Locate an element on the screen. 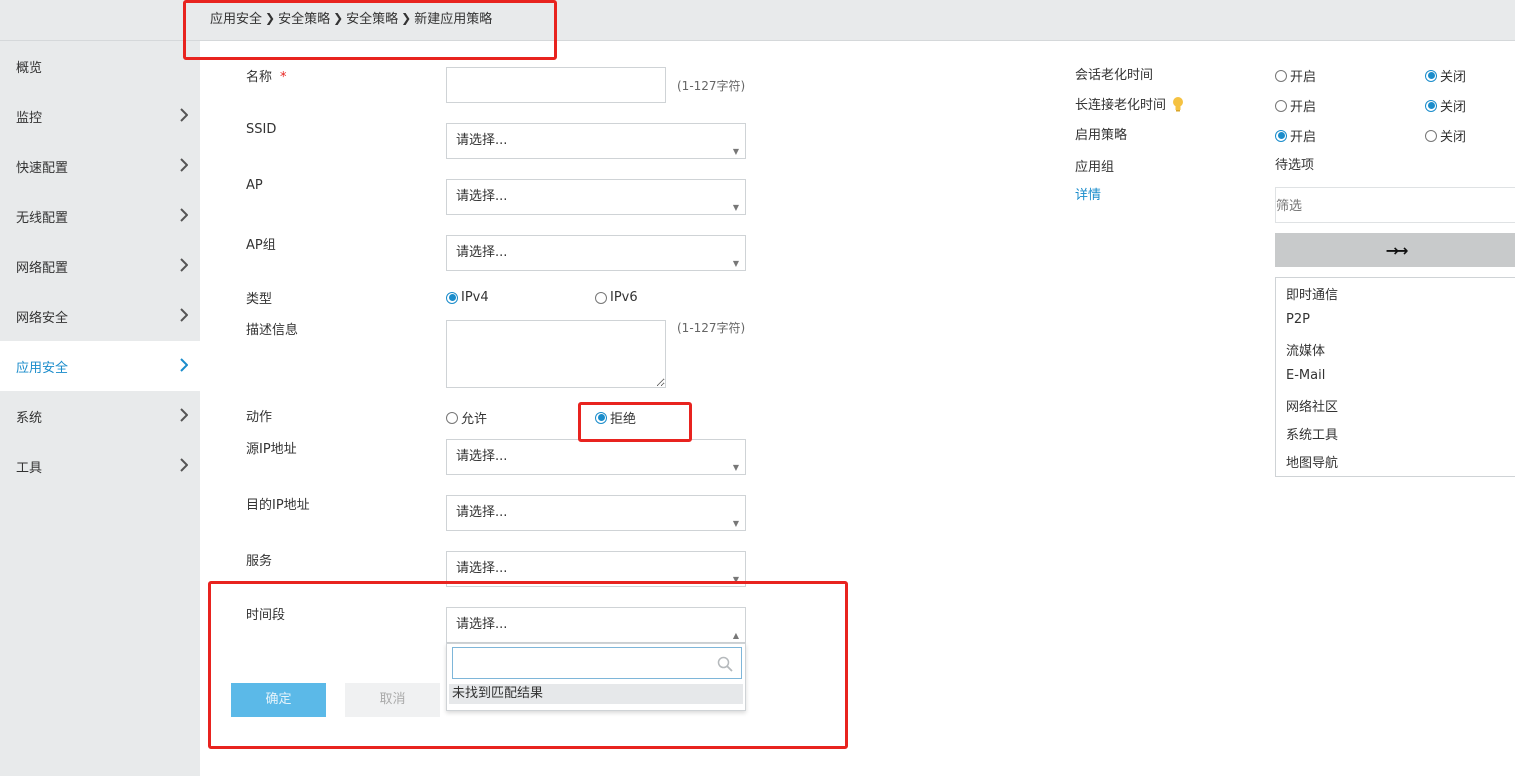  apgroup-label: AP组 is located at coordinates (261, 245).